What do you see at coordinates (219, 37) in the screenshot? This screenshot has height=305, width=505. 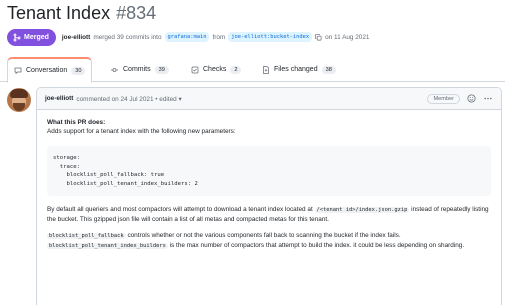 I see `from-text: from` at bounding box center [219, 37].